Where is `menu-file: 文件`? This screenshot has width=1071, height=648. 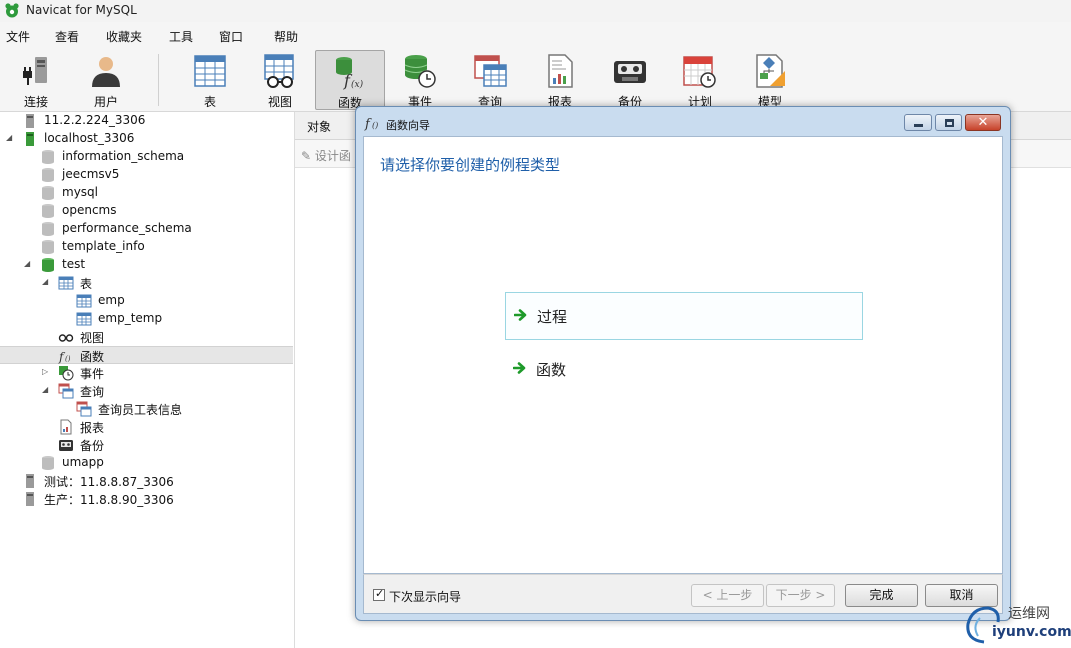 menu-file: 文件 is located at coordinates (18, 36).